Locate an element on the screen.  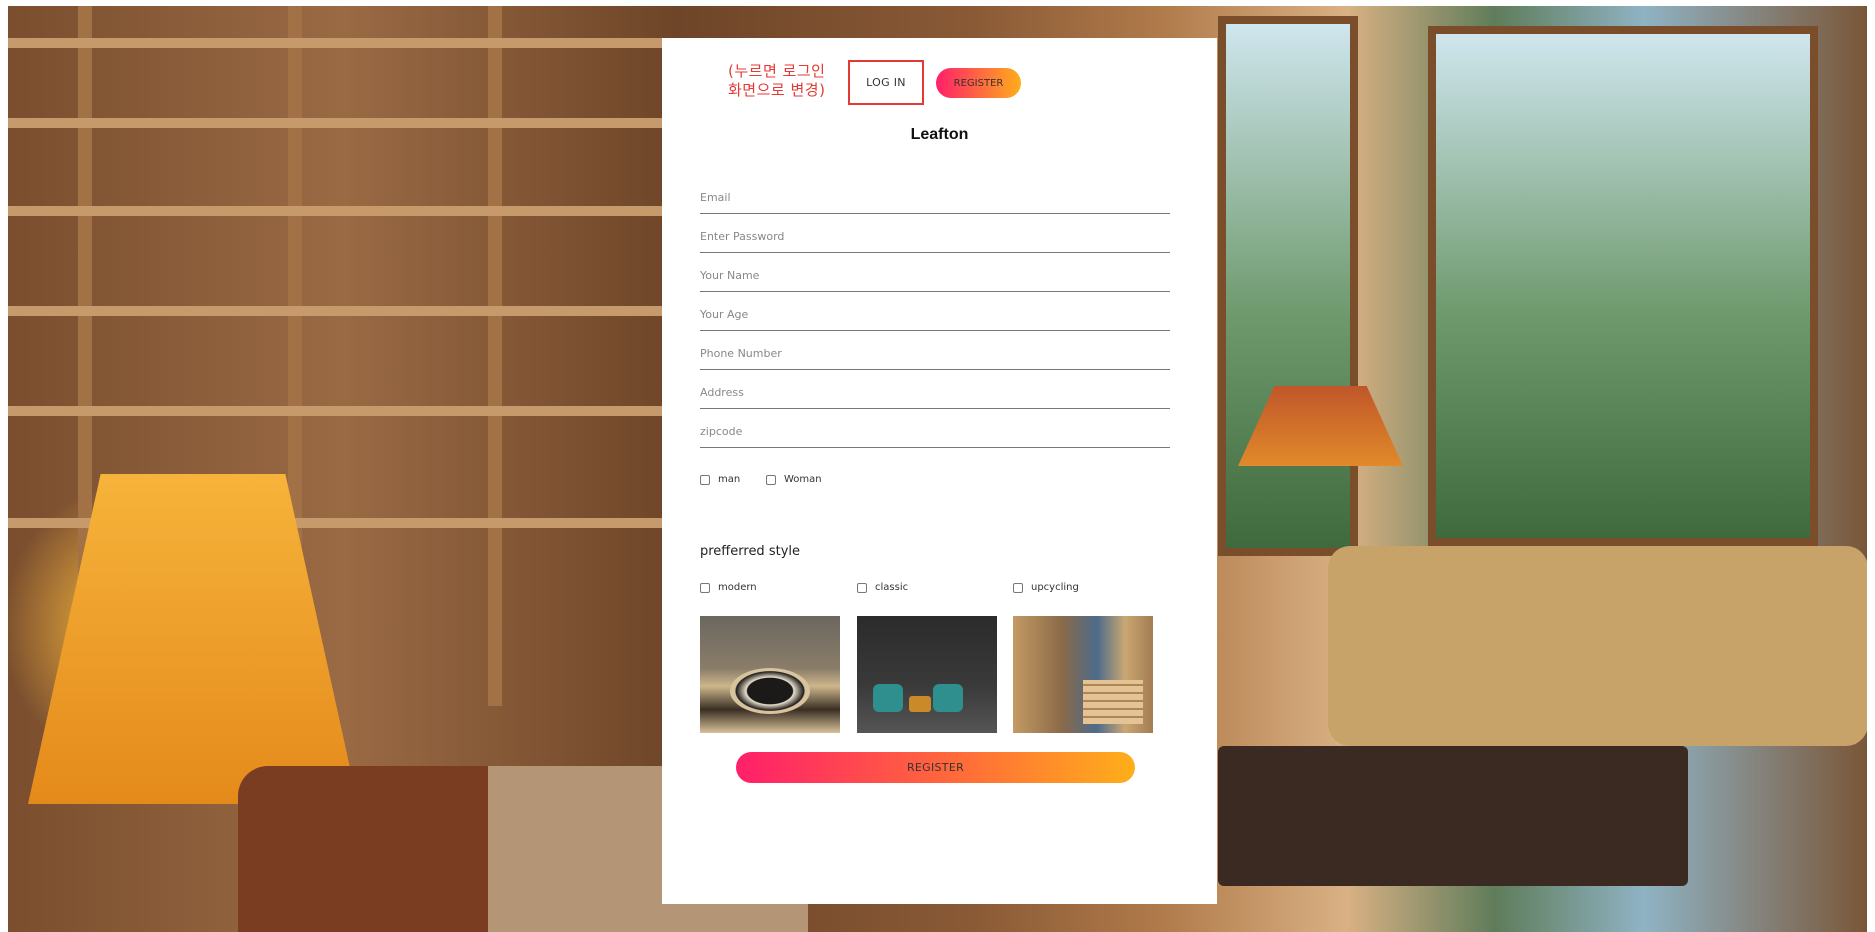
preferred-style-title: prefferred style is located at coordinates (750, 551).